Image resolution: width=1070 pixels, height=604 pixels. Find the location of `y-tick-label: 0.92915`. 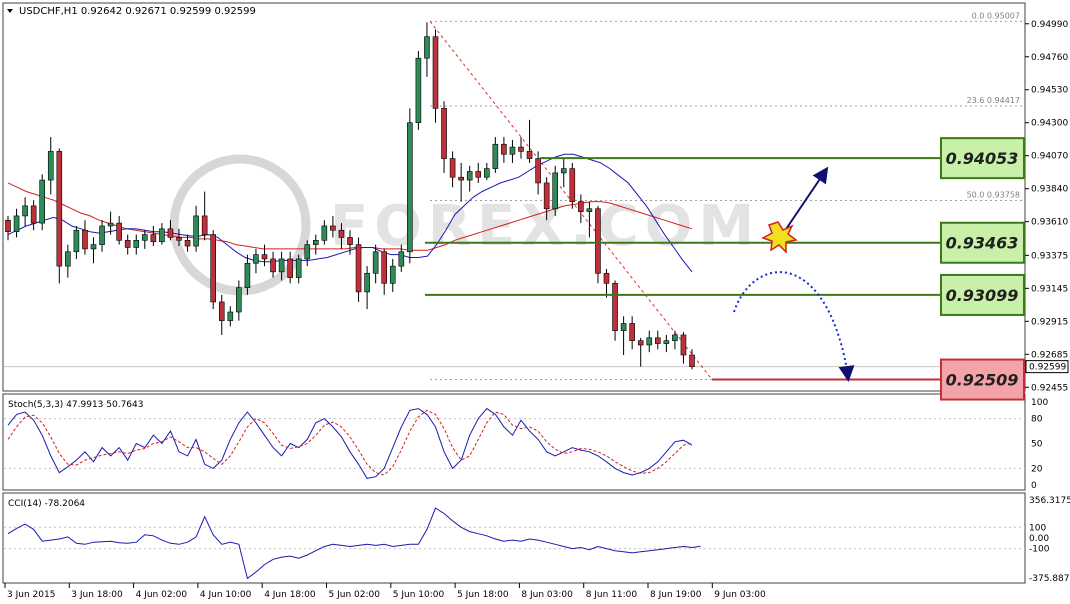

y-tick-label: 0.92915 is located at coordinates (1049, 322).